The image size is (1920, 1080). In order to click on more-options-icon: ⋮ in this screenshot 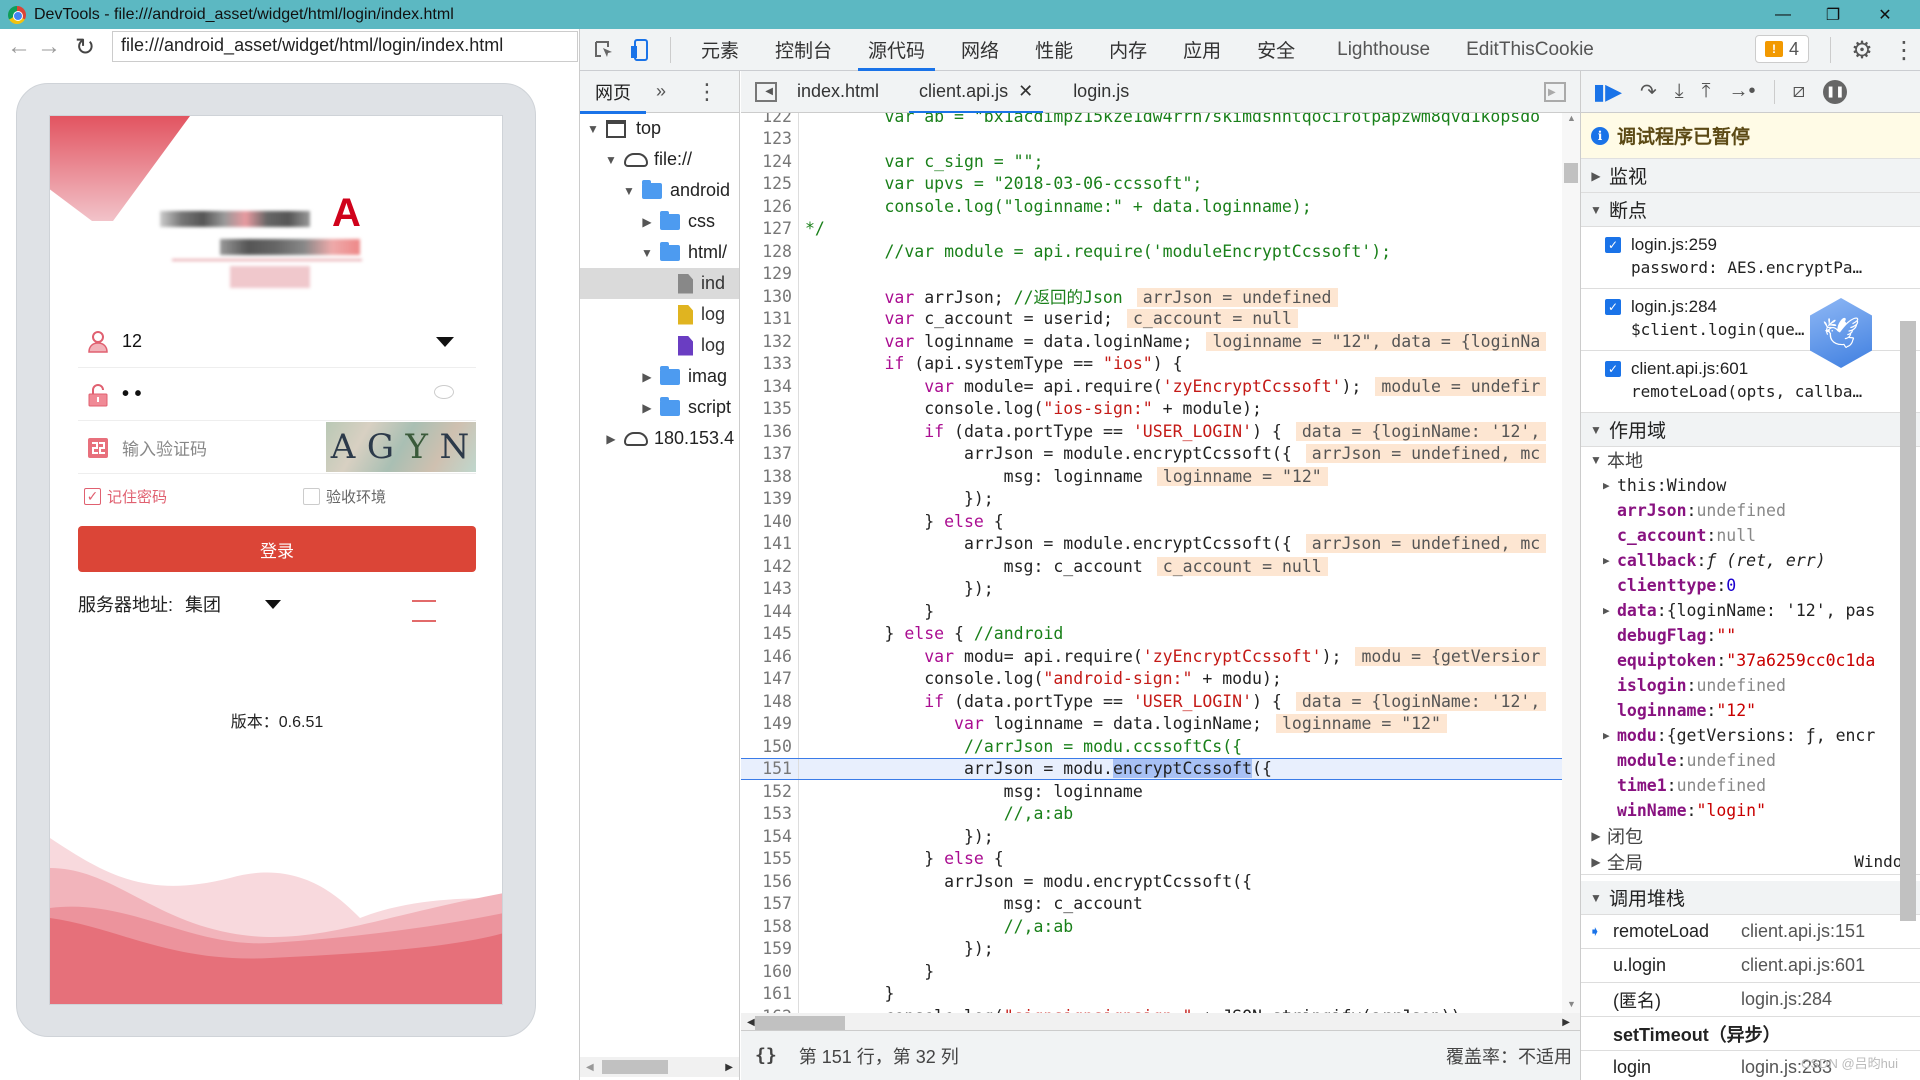, I will do `click(1903, 50)`.